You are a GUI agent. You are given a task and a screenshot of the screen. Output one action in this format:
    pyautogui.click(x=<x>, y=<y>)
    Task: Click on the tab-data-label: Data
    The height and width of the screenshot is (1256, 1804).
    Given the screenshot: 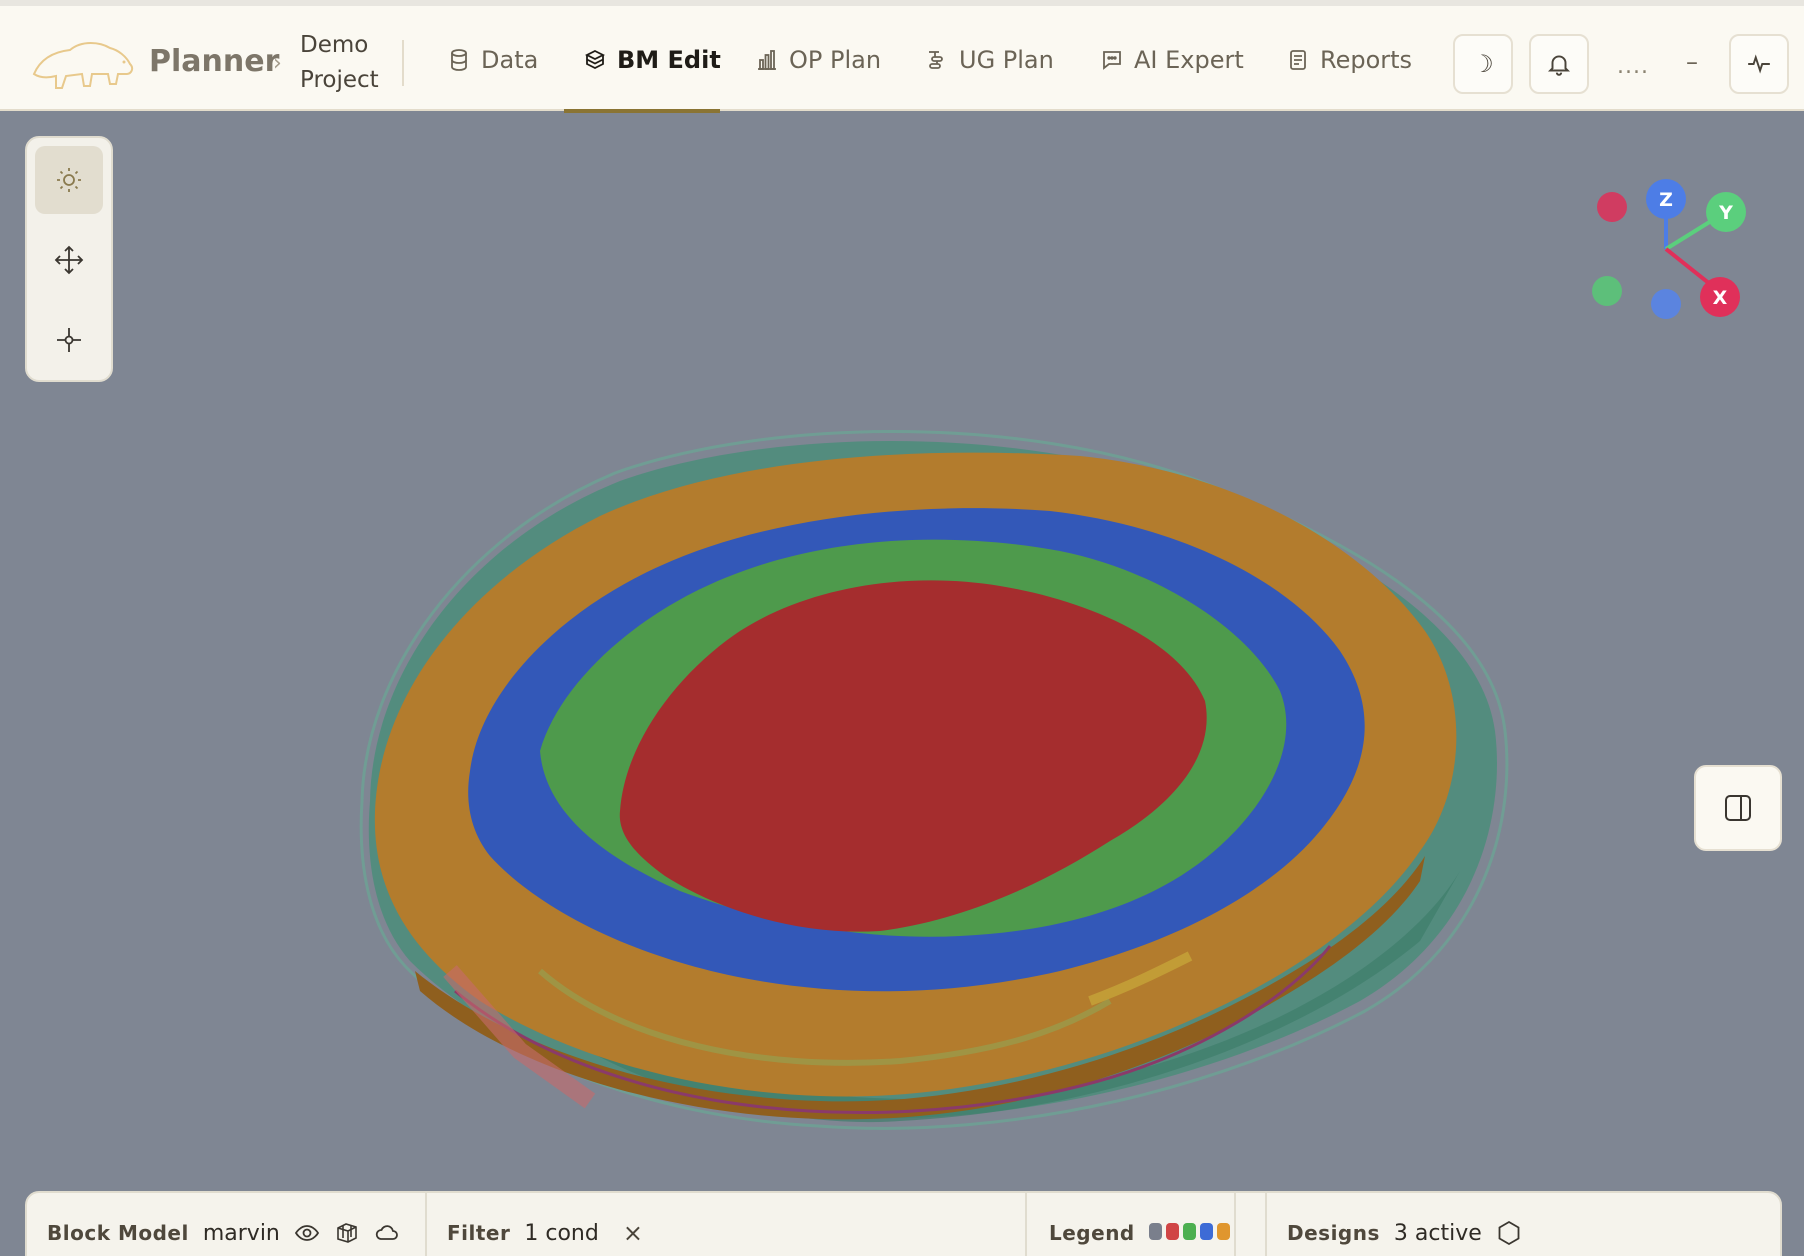 What is the action you would take?
    pyautogui.click(x=510, y=60)
    